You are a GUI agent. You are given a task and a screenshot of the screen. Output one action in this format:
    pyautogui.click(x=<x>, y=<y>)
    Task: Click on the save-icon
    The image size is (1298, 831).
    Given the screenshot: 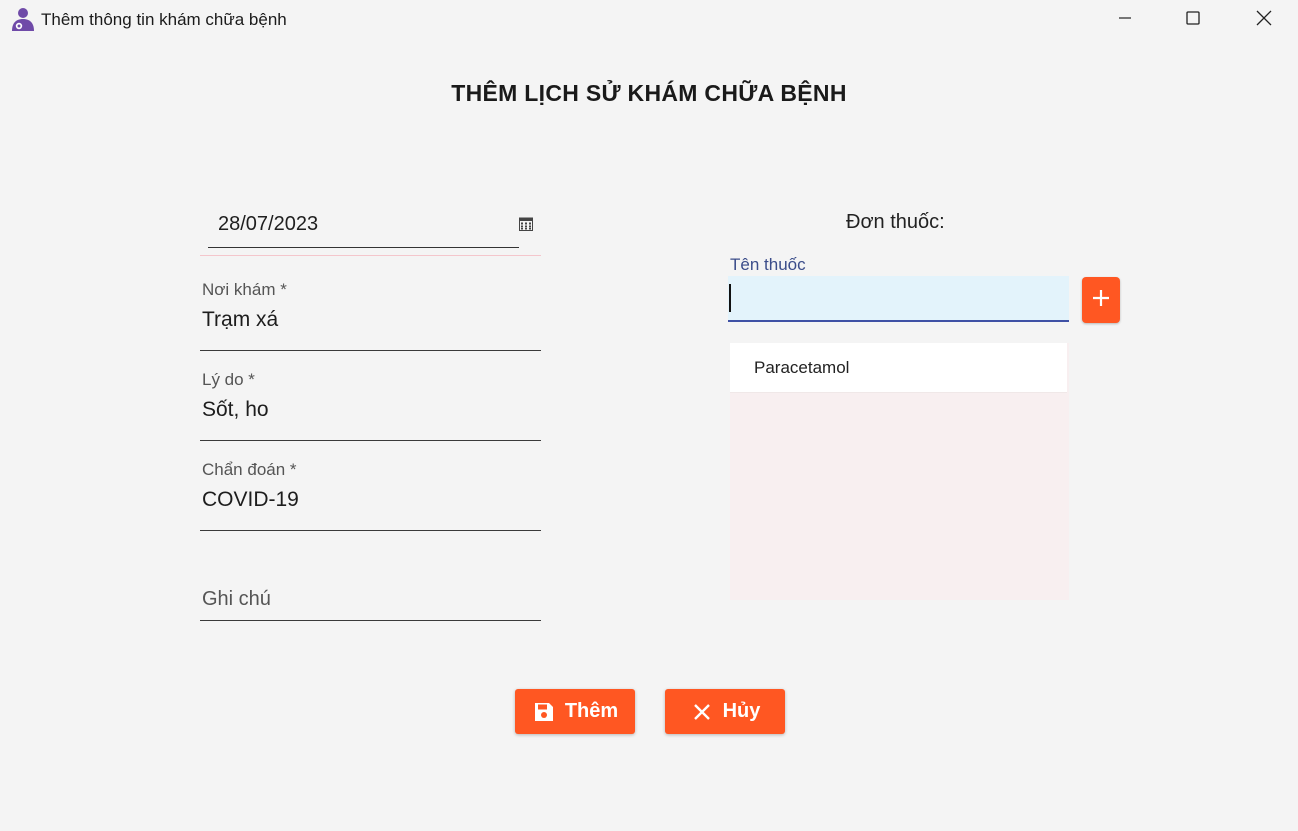 What is the action you would take?
    pyautogui.click(x=544, y=712)
    